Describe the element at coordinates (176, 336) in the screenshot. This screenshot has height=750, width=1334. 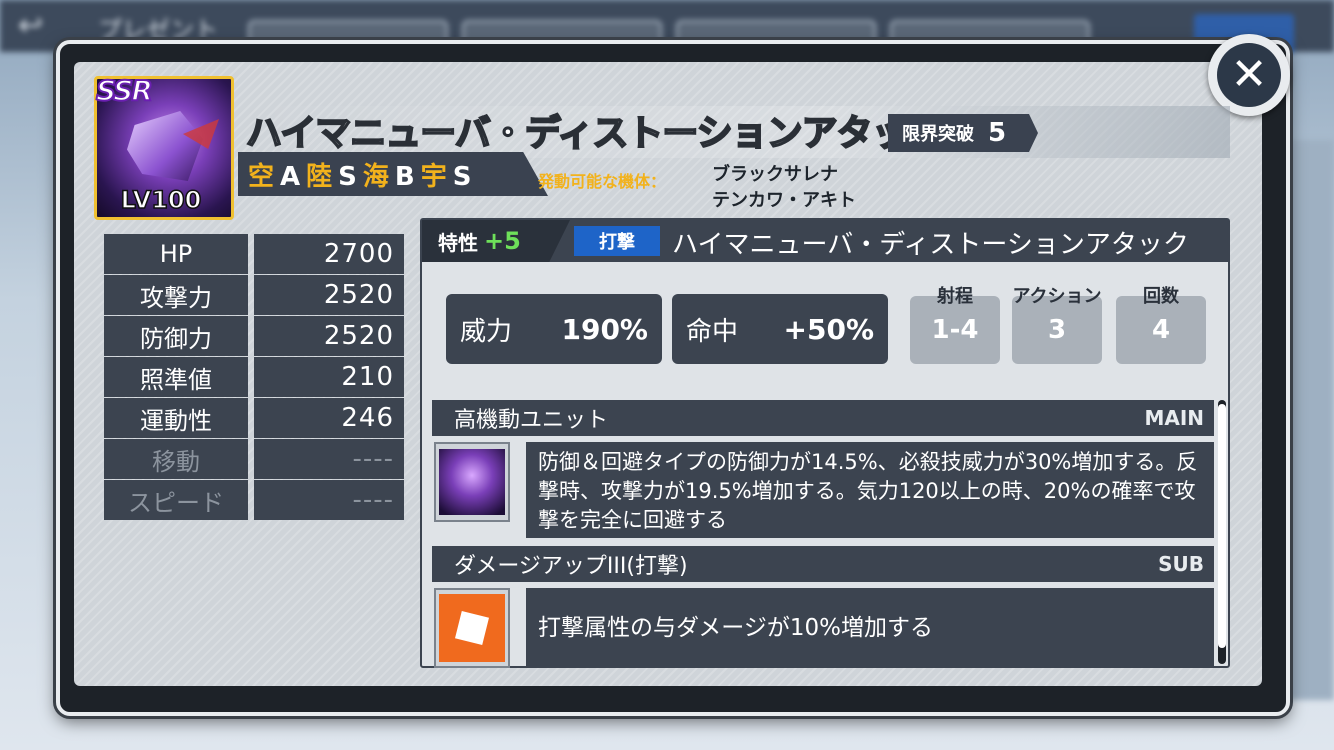
I see `stat-label: 防御力` at that location.